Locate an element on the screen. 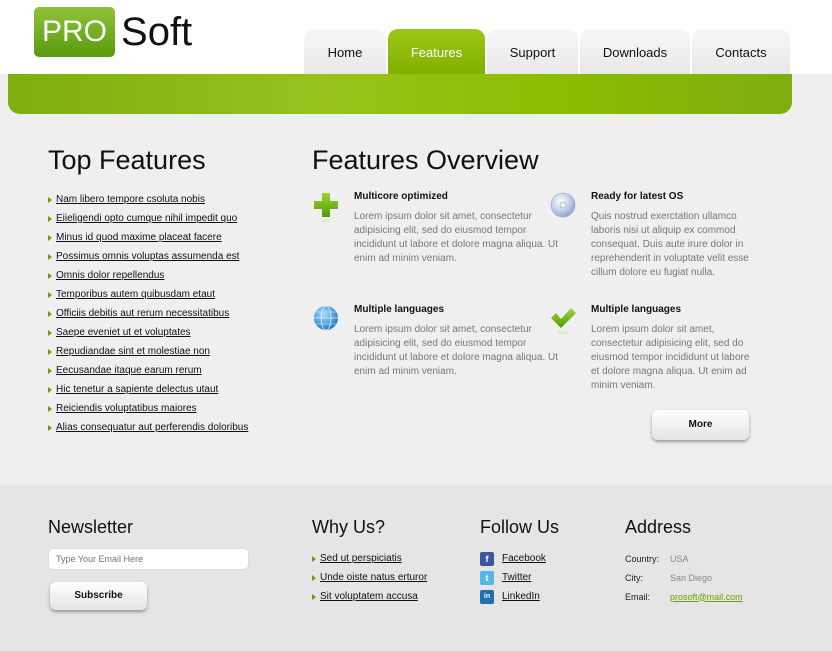 Image resolution: width=832 pixels, height=651 pixels. list-item: Reiciendis voluptatibus maiores is located at coordinates (148, 408).